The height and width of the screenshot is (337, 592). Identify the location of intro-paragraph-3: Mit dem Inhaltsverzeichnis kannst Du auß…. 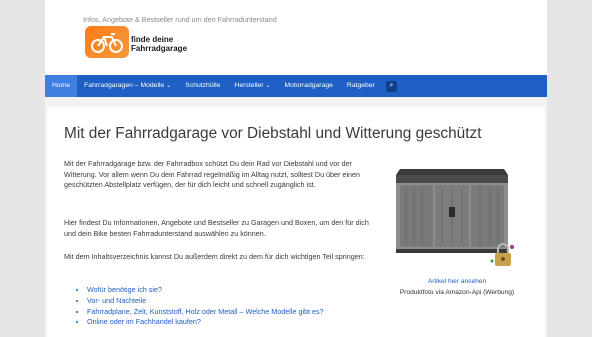
(214, 256).